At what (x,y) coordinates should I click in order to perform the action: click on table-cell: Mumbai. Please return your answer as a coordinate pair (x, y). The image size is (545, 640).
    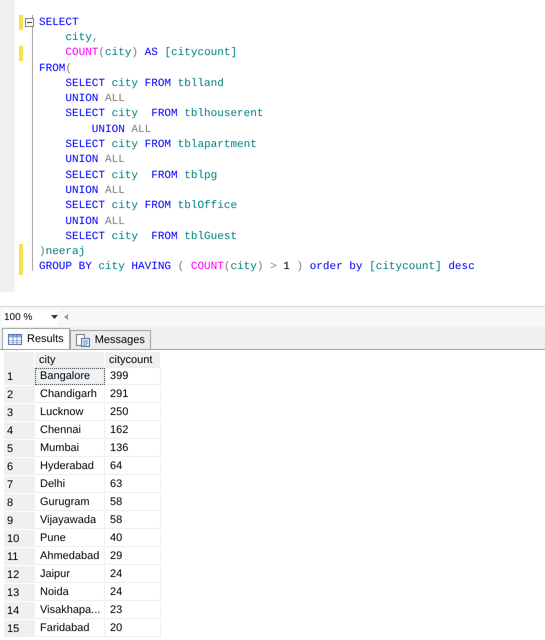
    Looking at the image, I should click on (70, 448).